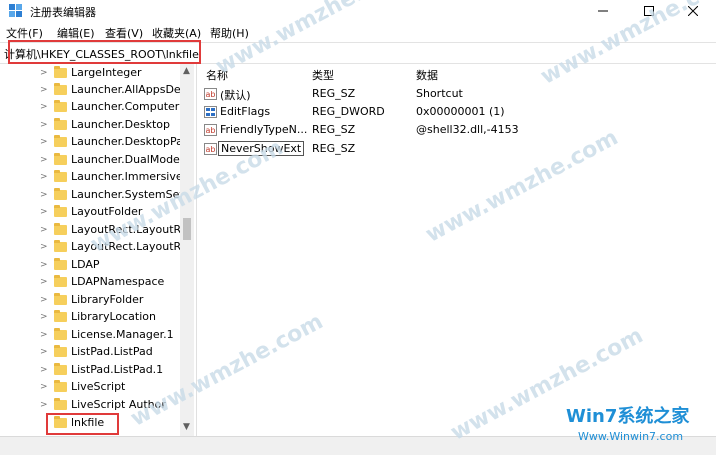  What do you see at coordinates (187, 229) in the screenshot?
I see `scroll-thumb` at bounding box center [187, 229].